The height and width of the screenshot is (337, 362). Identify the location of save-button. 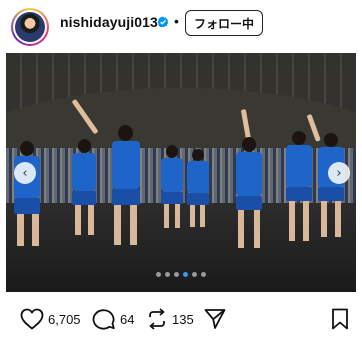
(340, 319).